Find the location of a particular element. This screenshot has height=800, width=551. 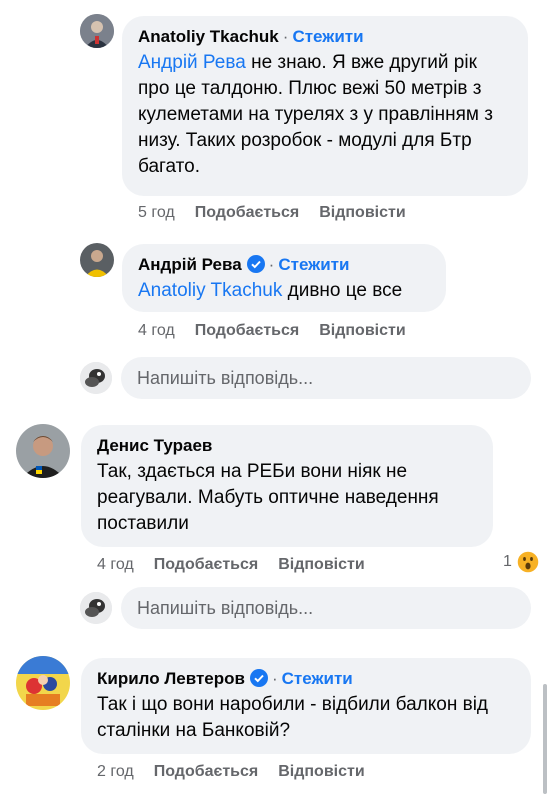

comment-author: Кирило Левтеров is located at coordinates (171, 678).